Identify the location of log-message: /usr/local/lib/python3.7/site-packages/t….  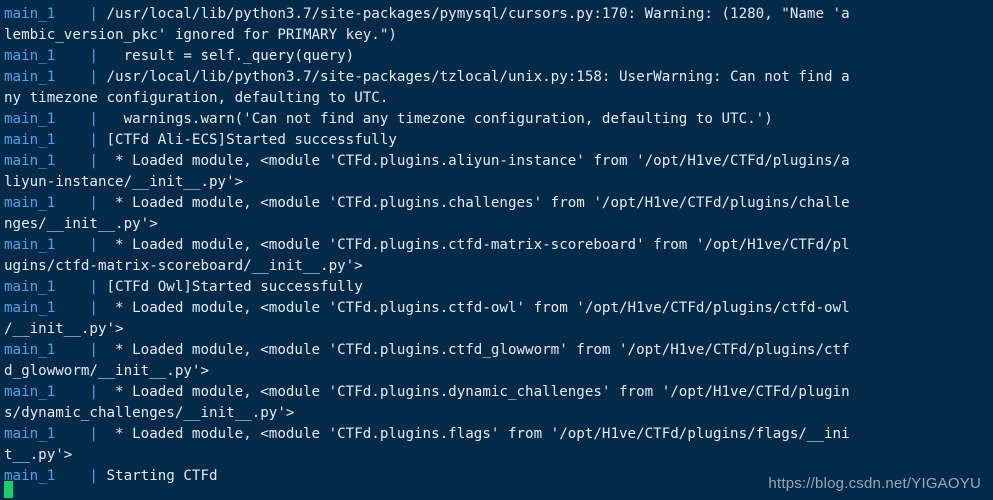
(473, 77).